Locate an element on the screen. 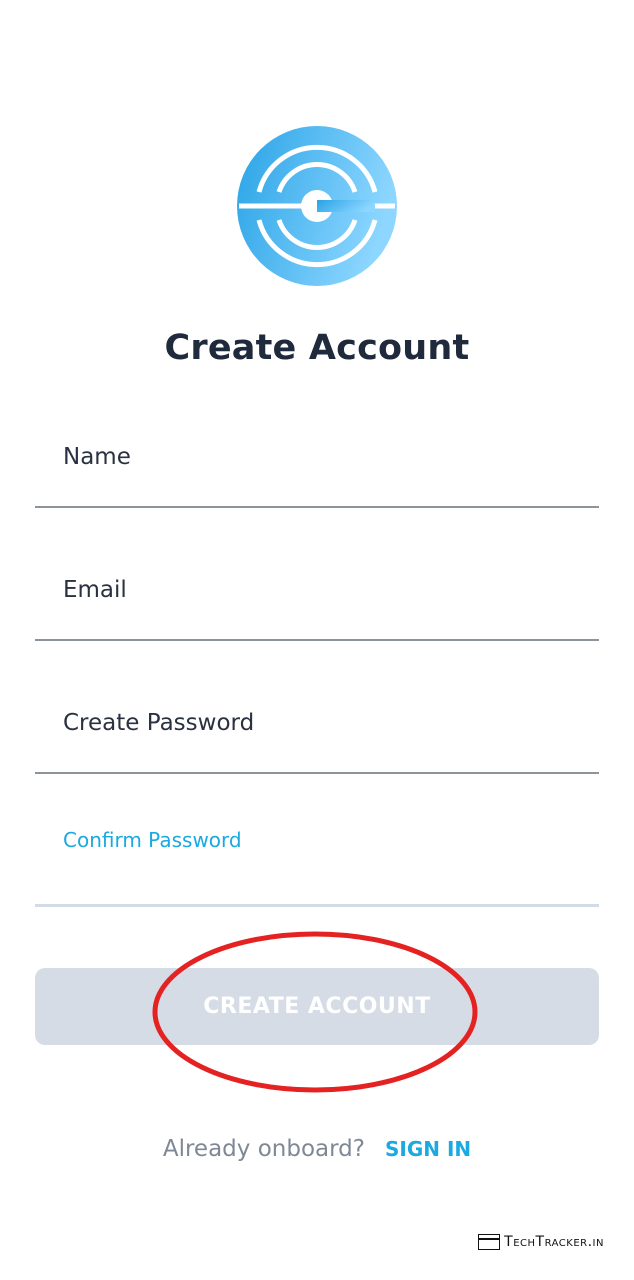  name-field: Name is located at coordinates (317, 466).